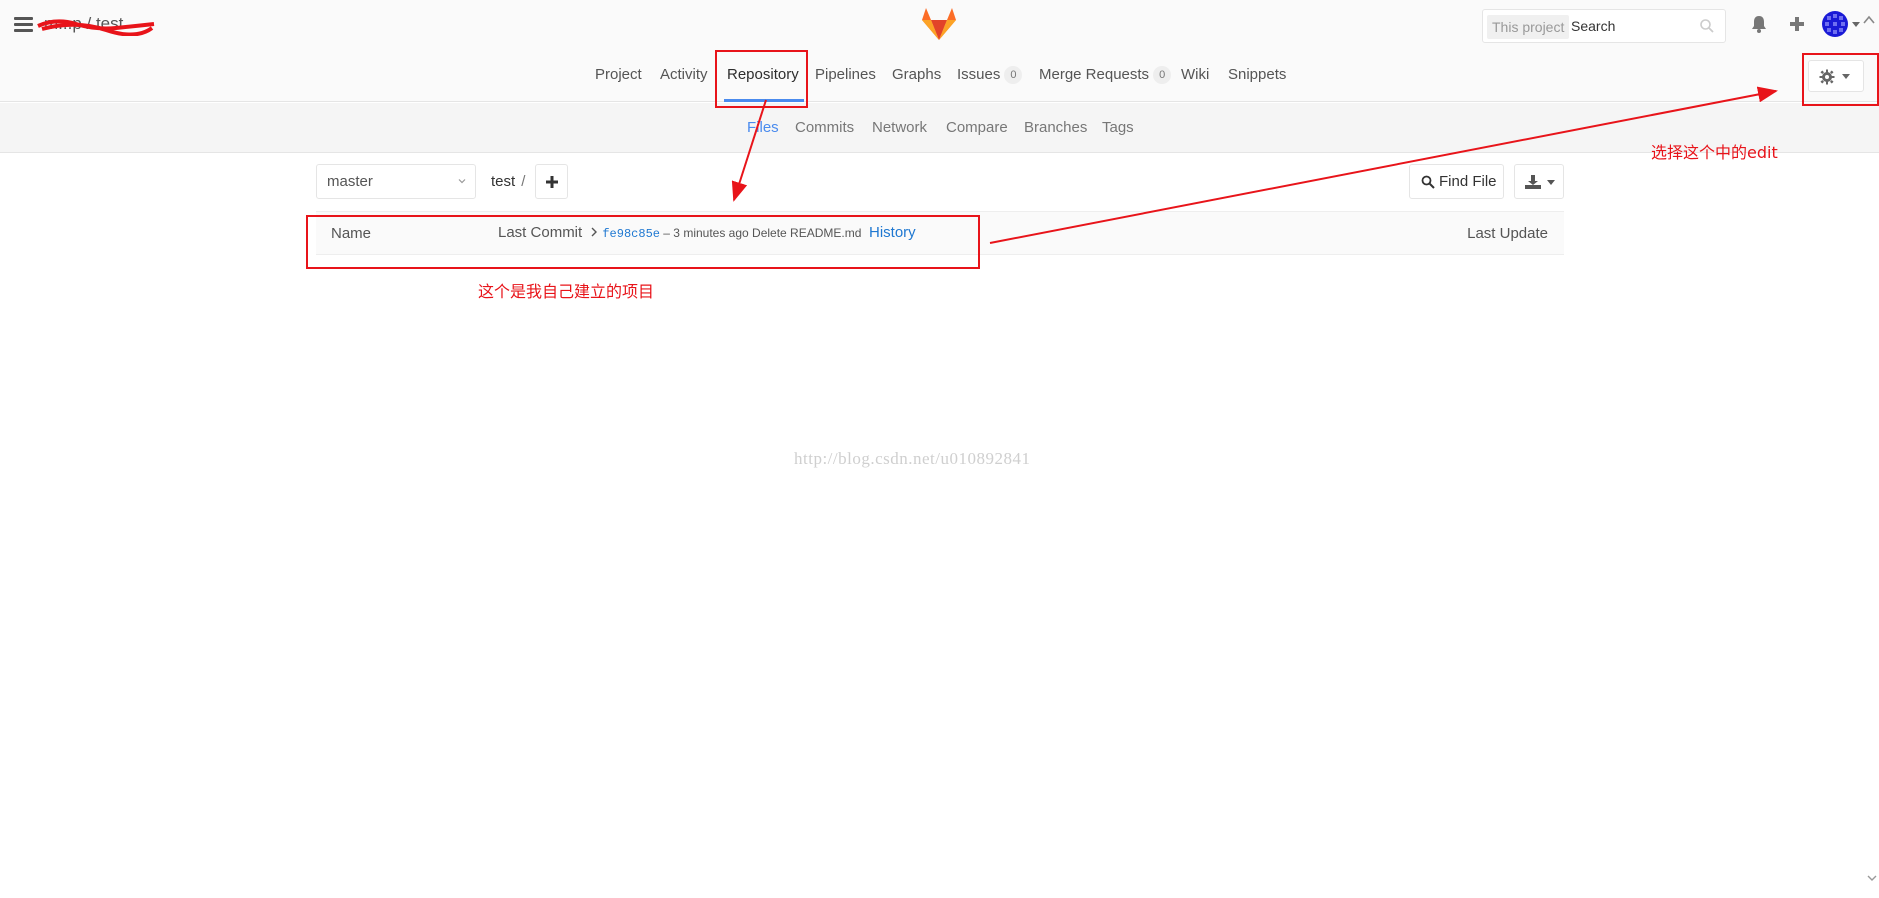 Image resolution: width=1879 pixels, height=898 pixels. I want to click on tab-snippets: Snippets, so click(1257, 74).